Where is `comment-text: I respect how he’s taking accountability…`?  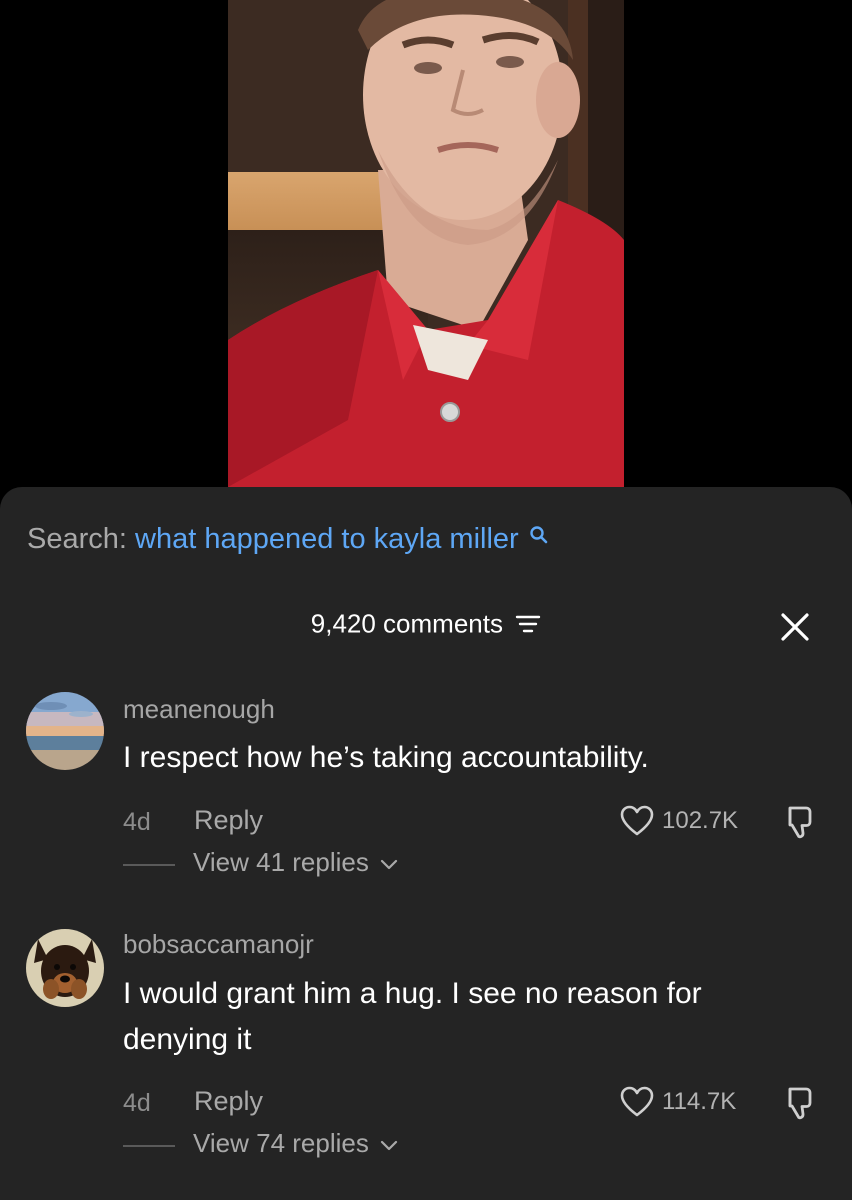 comment-text: I respect how he’s taking accountability… is located at coordinates (386, 757).